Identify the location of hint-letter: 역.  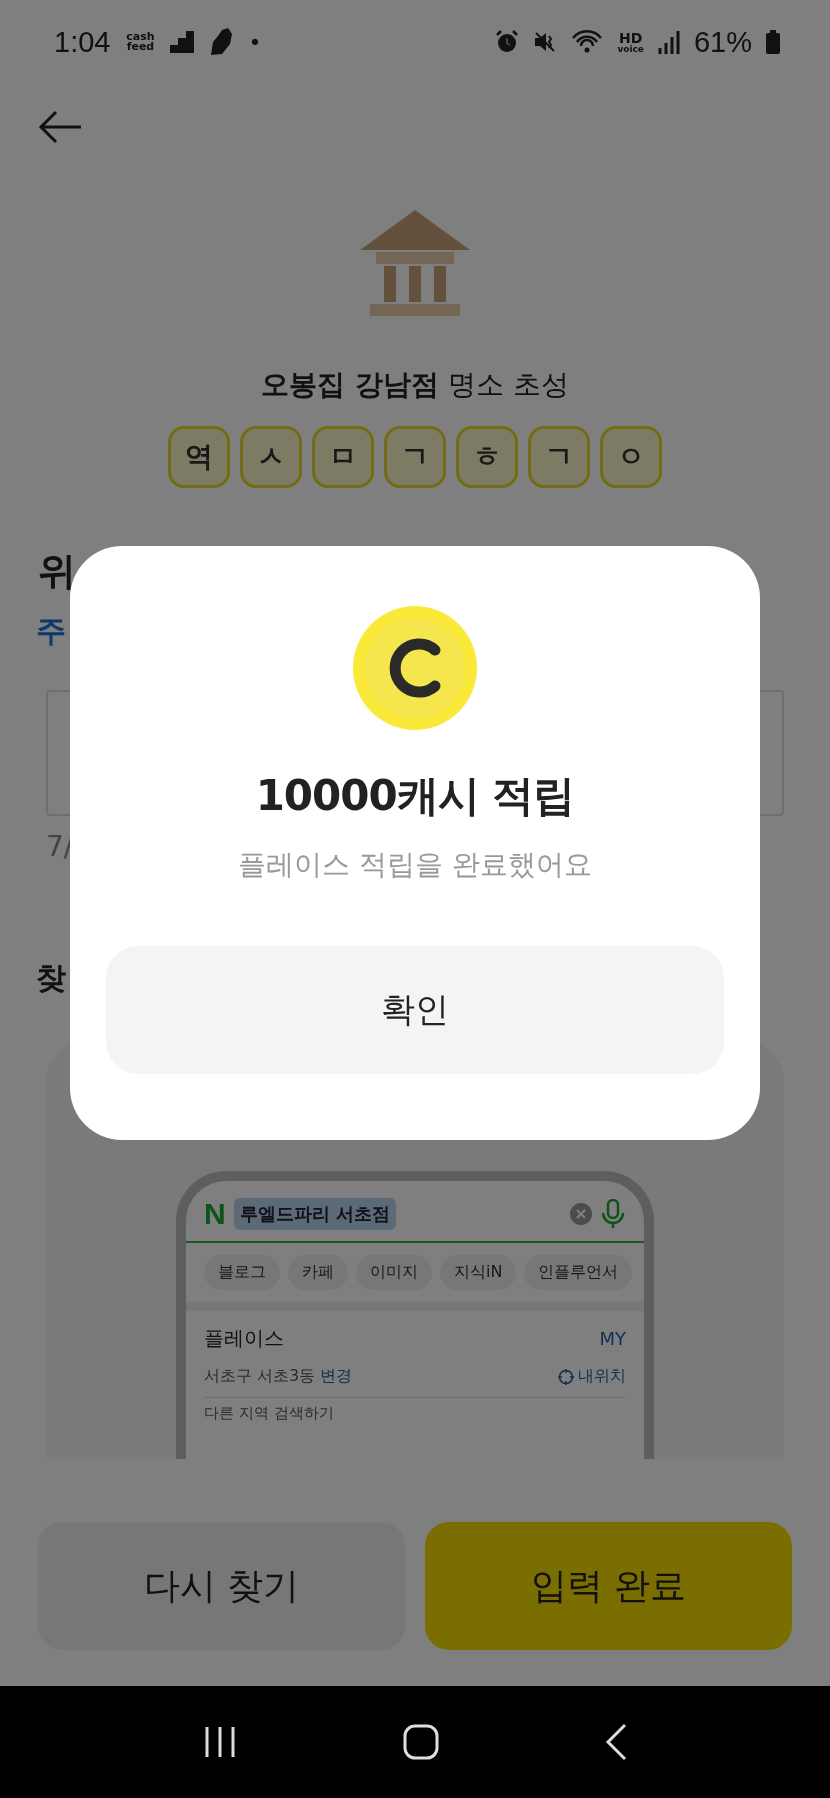
(199, 457).